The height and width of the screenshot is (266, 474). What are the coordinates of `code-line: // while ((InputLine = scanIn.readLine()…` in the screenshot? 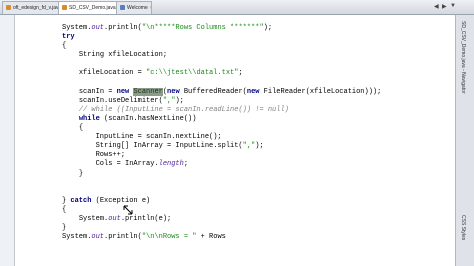 It's located at (183, 109).